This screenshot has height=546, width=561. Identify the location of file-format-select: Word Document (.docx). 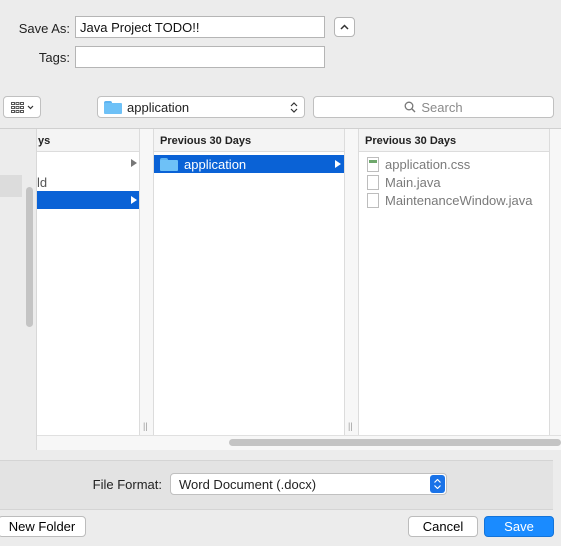
(308, 484).